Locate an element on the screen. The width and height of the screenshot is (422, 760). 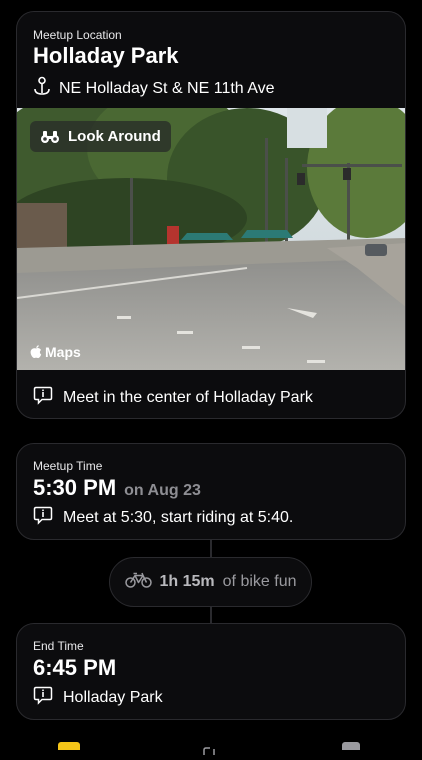
meetup-note-text: Meet in the center of Holladay Park is located at coordinates (188, 397).